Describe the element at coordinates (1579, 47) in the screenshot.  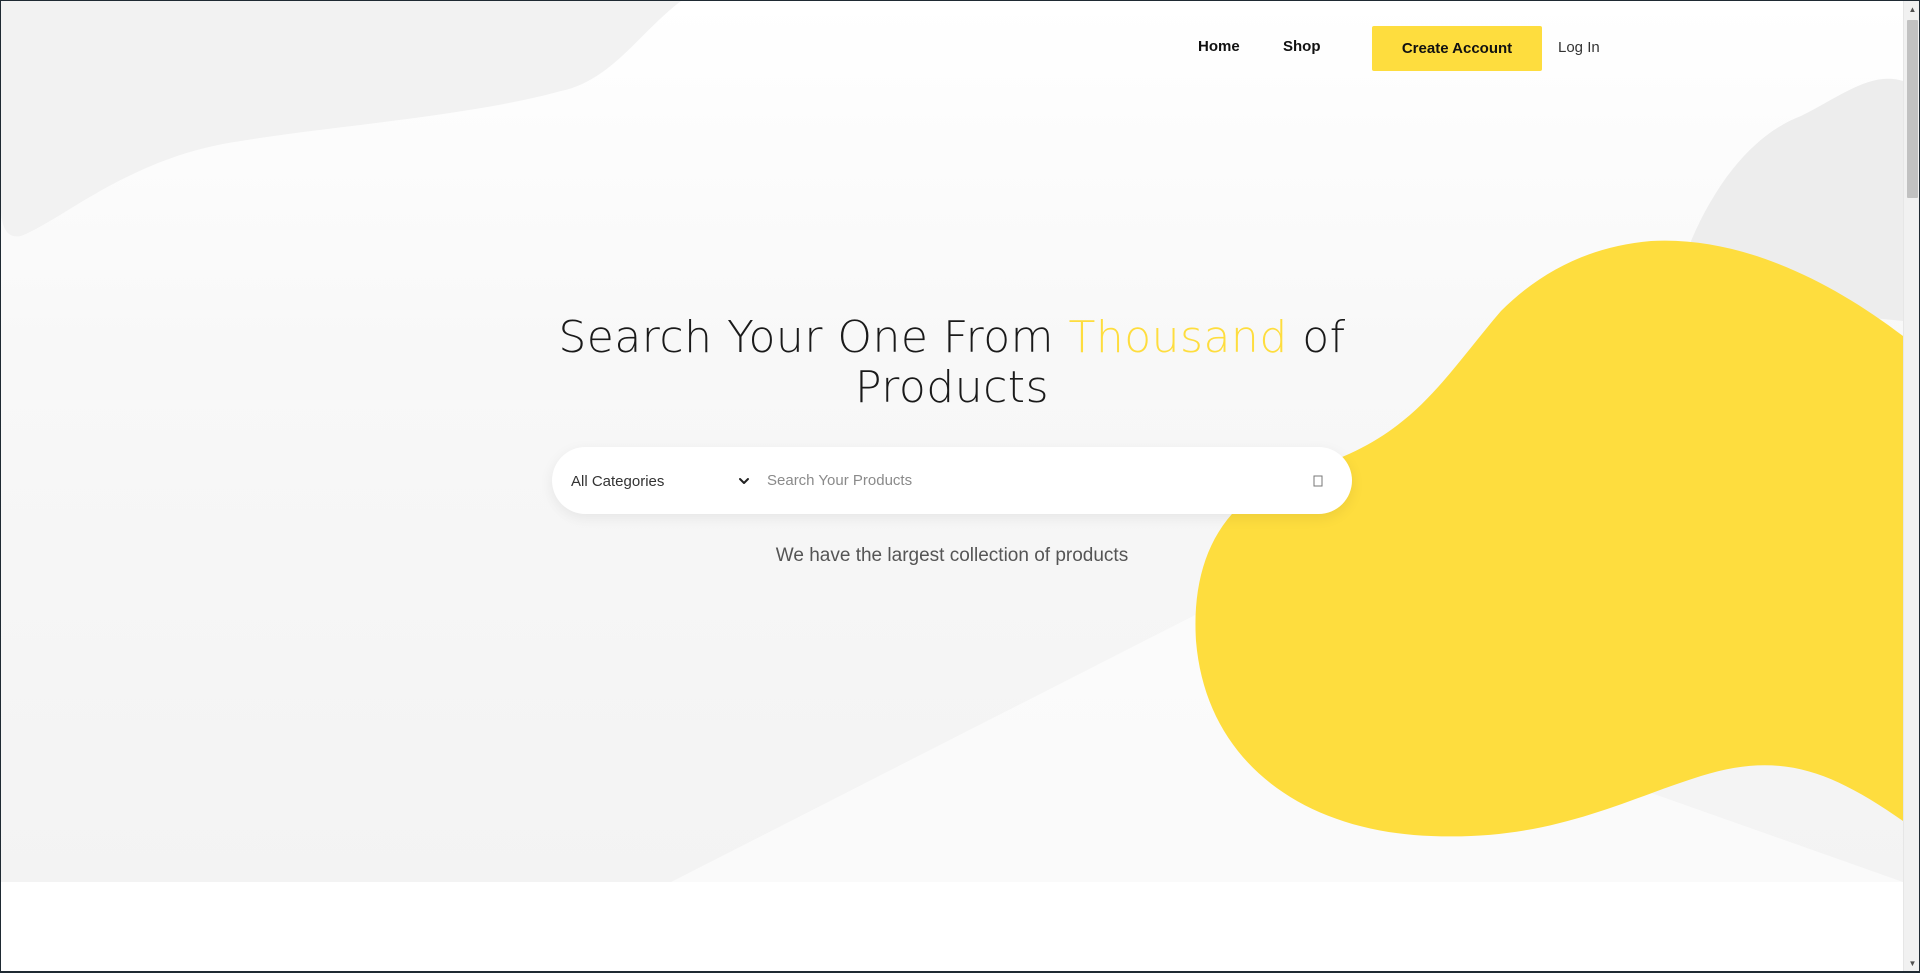
I see `login-link: Log In` at that location.